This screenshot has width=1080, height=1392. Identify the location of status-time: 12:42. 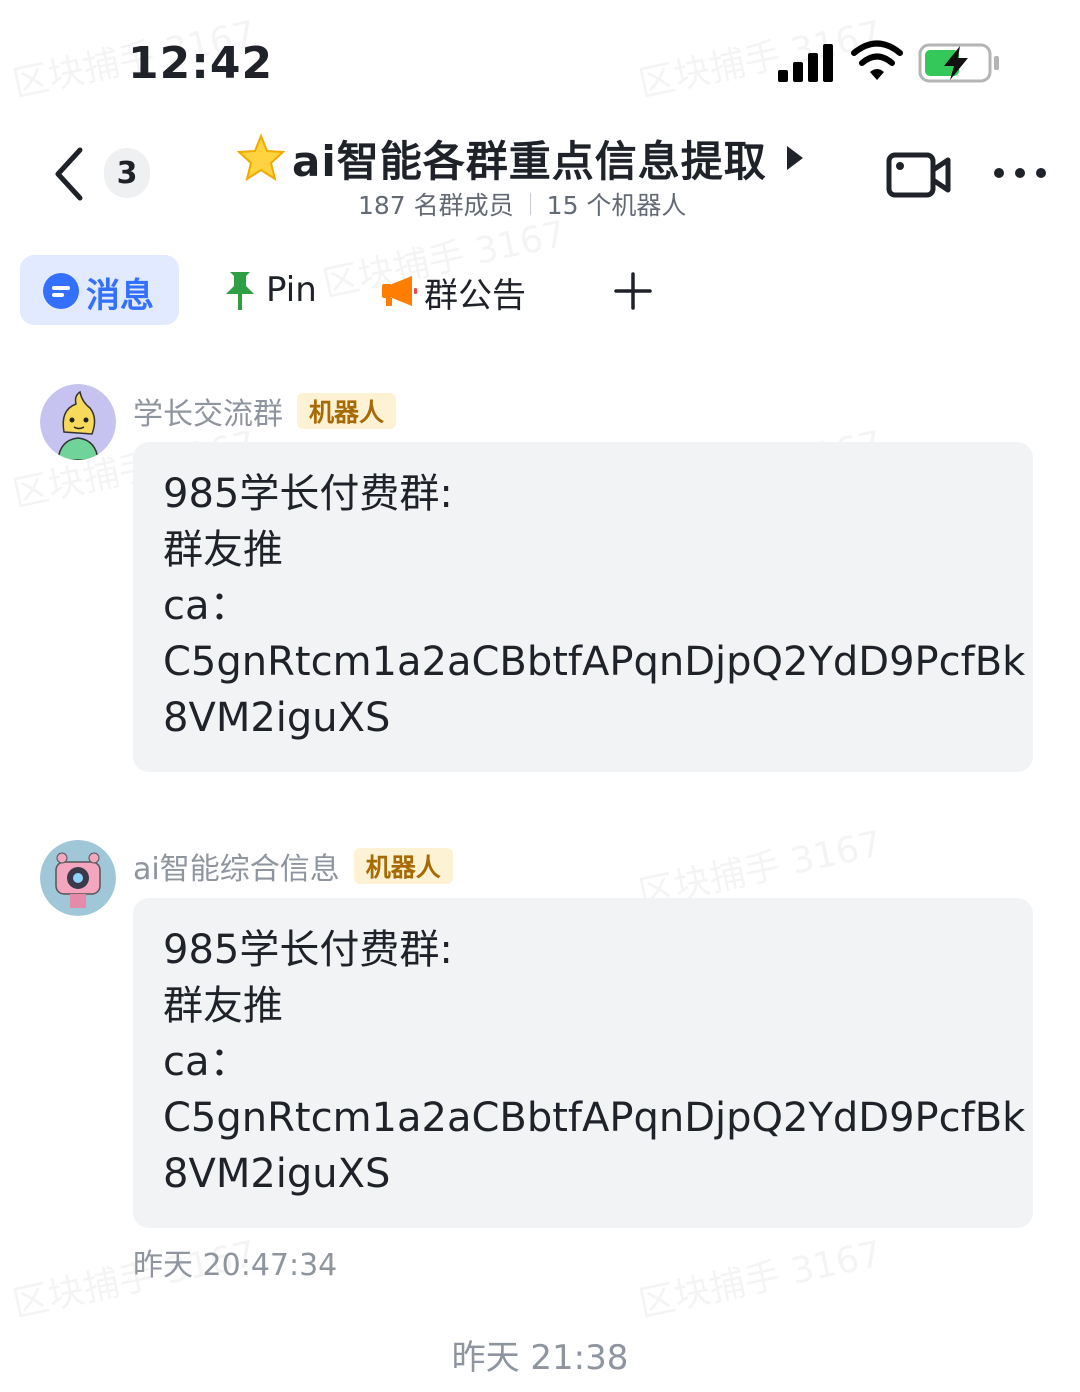
(201, 63).